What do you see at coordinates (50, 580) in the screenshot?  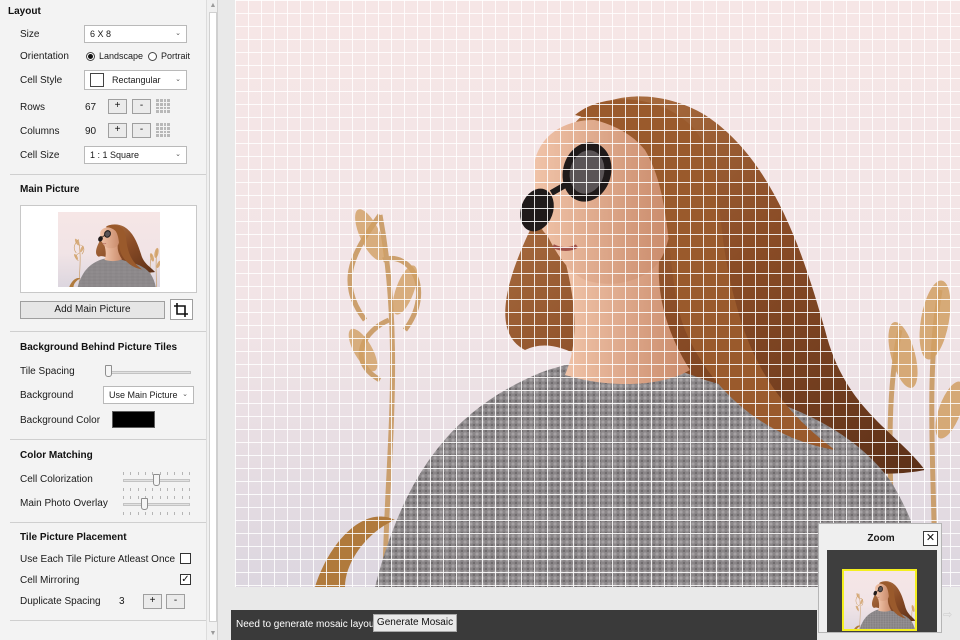 I see `cell-mirroring-label: Cell Mirroring` at bounding box center [50, 580].